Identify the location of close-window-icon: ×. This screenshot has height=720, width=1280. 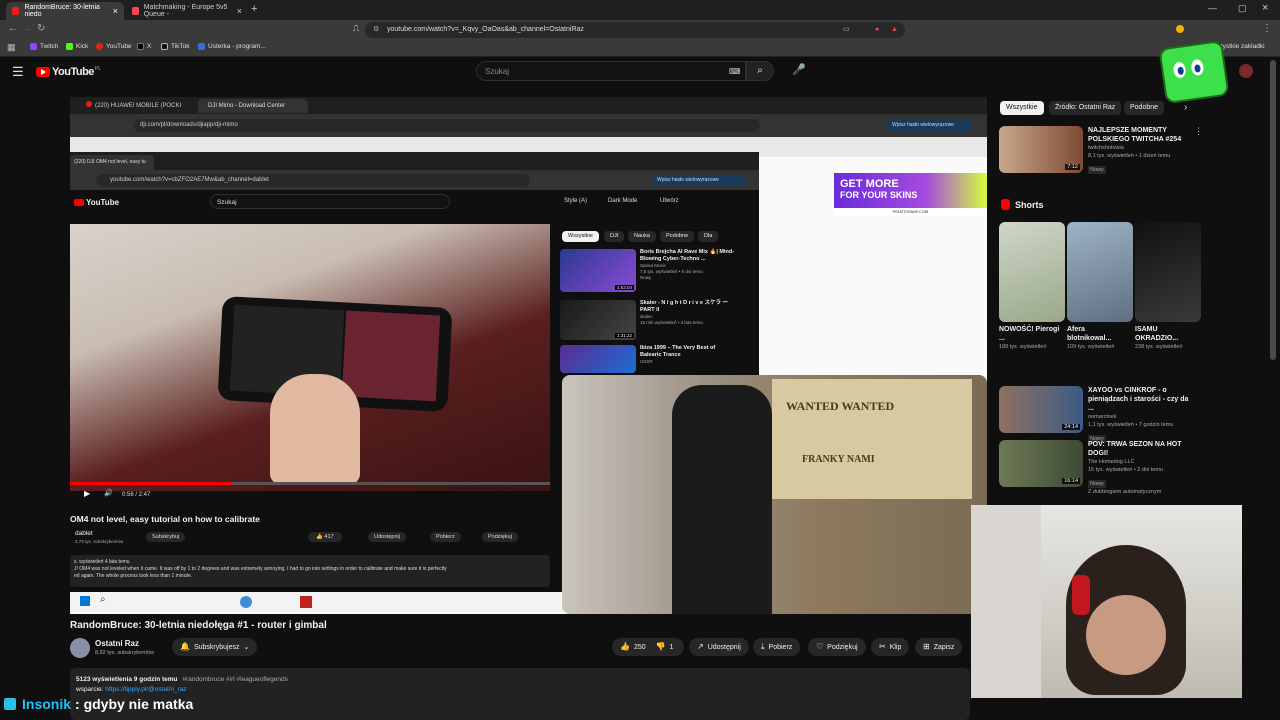
(1265, 8).